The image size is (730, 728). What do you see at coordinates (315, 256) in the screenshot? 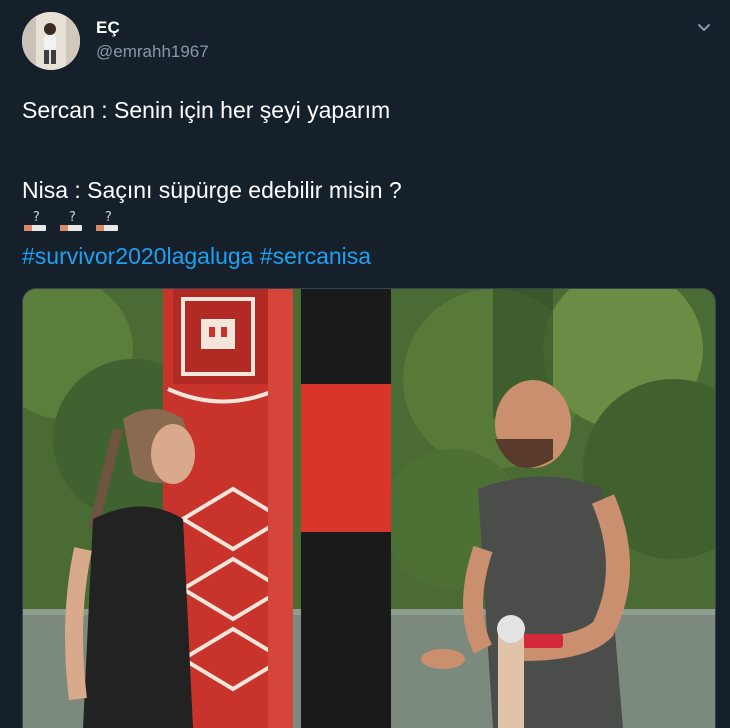
I see `hashtag-sercanisa: #sercanisa` at bounding box center [315, 256].